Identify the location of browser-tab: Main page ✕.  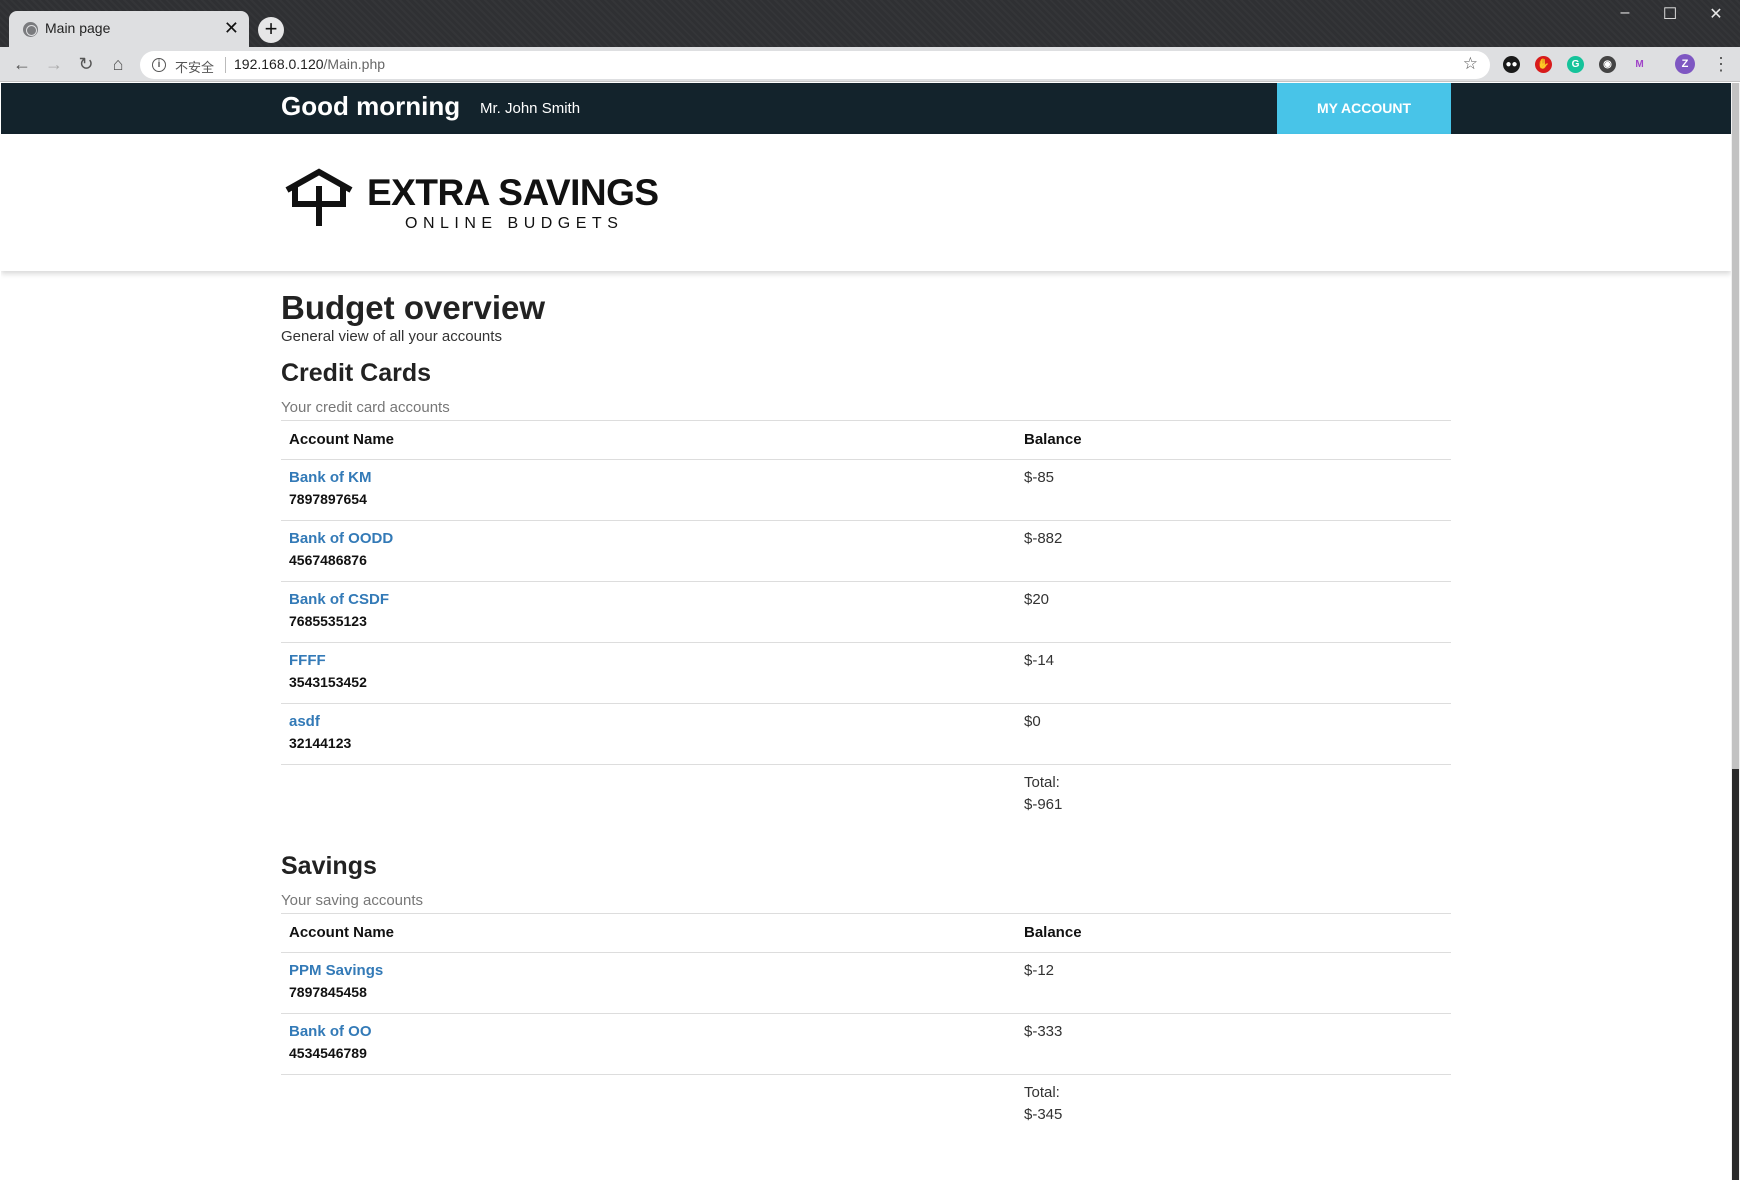
(129, 29).